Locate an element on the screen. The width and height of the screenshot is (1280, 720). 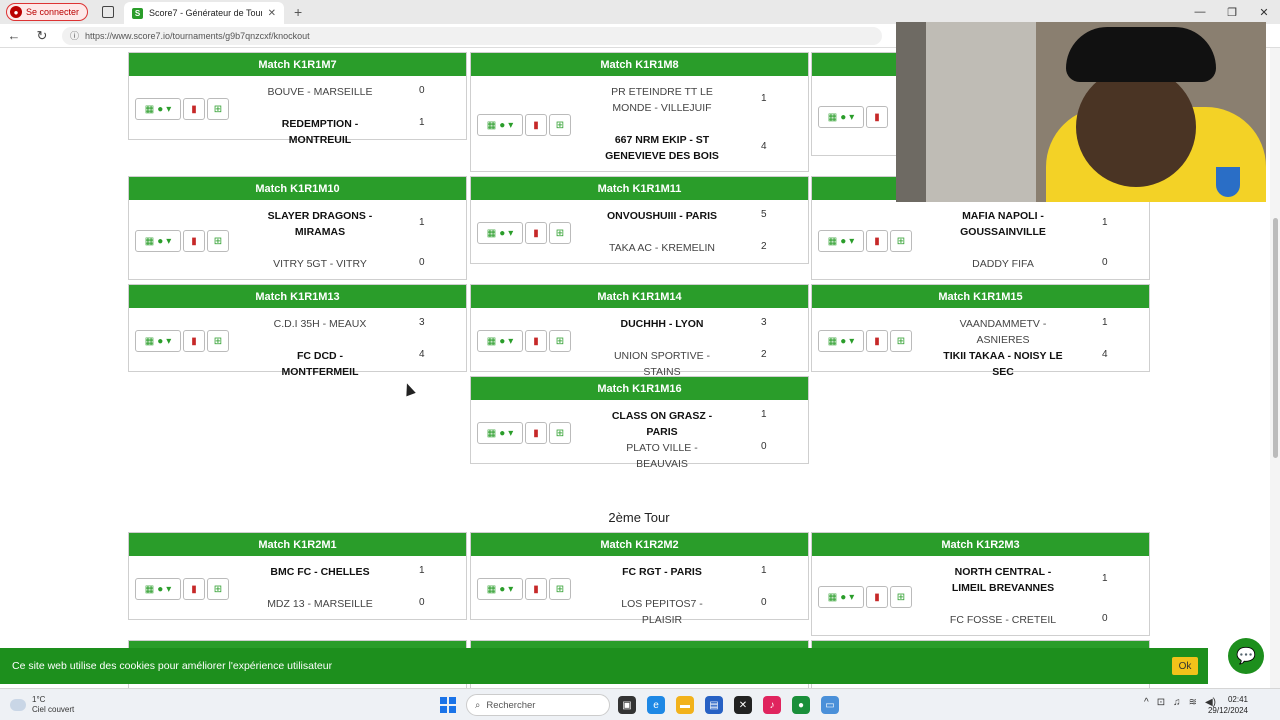
reload-icon: ↻ is located at coordinates (42, 36).